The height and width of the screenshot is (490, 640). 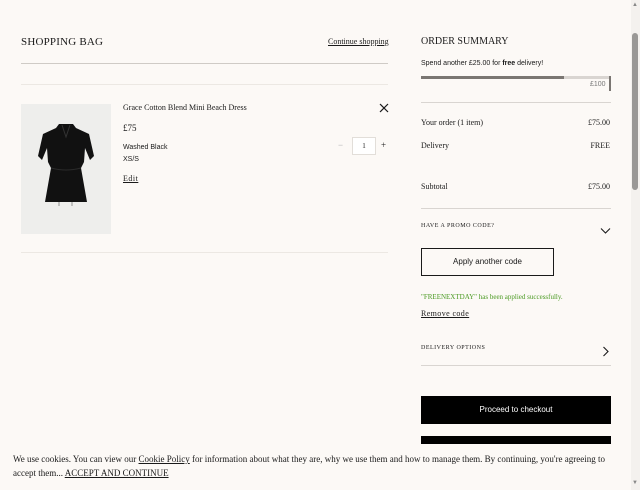 I want to click on free-delivery-progress-bar, so click(x=516, y=77).